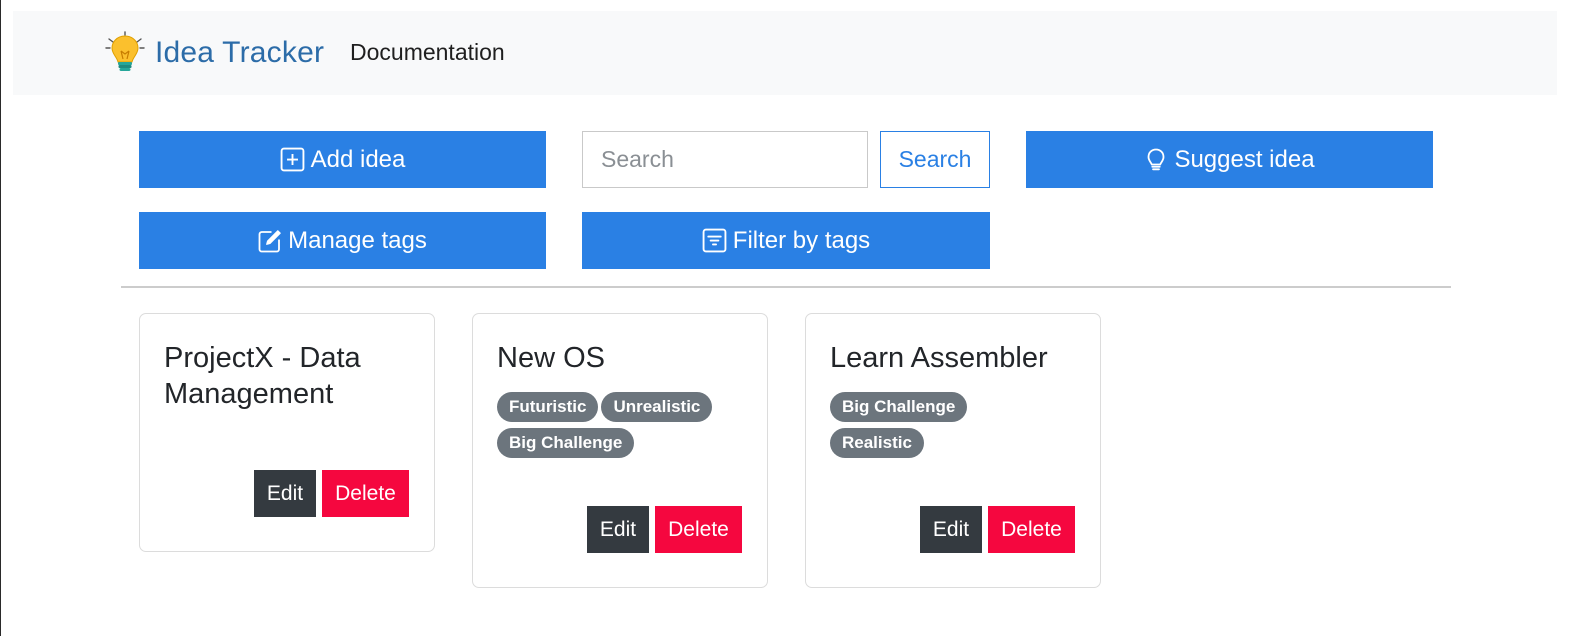  I want to click on suggest-idea-button: Suggest idea, so click(1229, 159).